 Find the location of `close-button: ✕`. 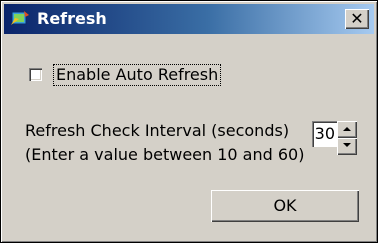

close-button: ✕ is located at coordinates (357, 19).